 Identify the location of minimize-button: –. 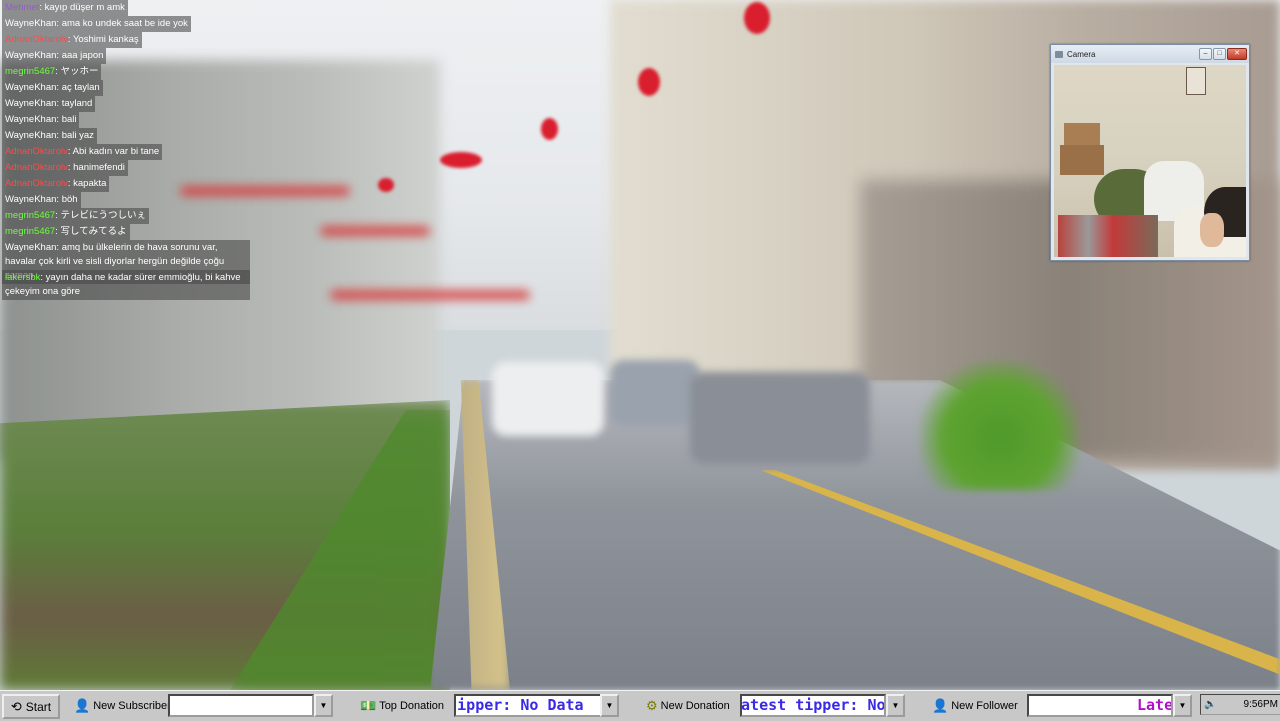
(1205, 54).